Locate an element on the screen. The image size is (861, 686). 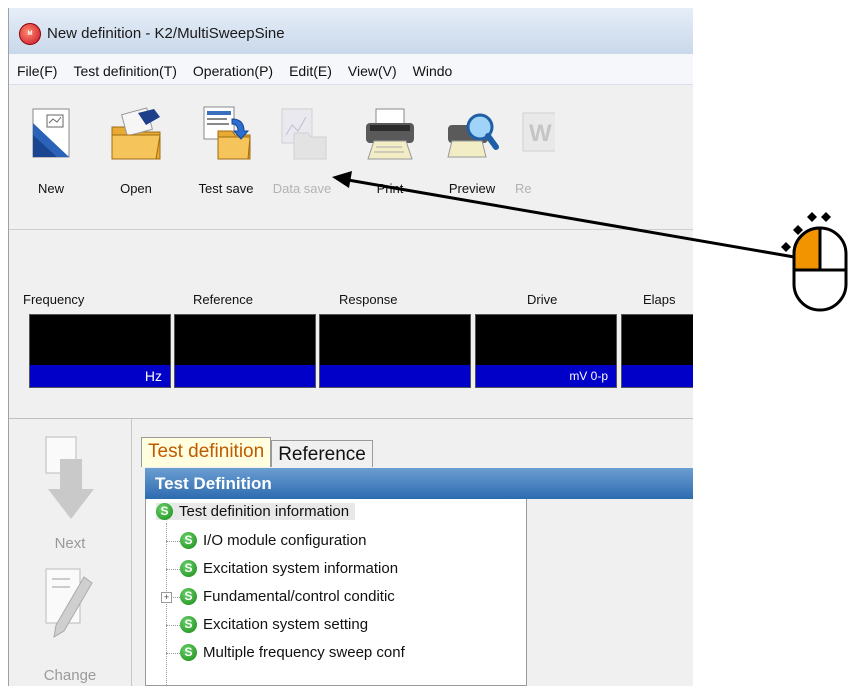
menu-operation: Operation(P) is located at coordinates (233, 69).